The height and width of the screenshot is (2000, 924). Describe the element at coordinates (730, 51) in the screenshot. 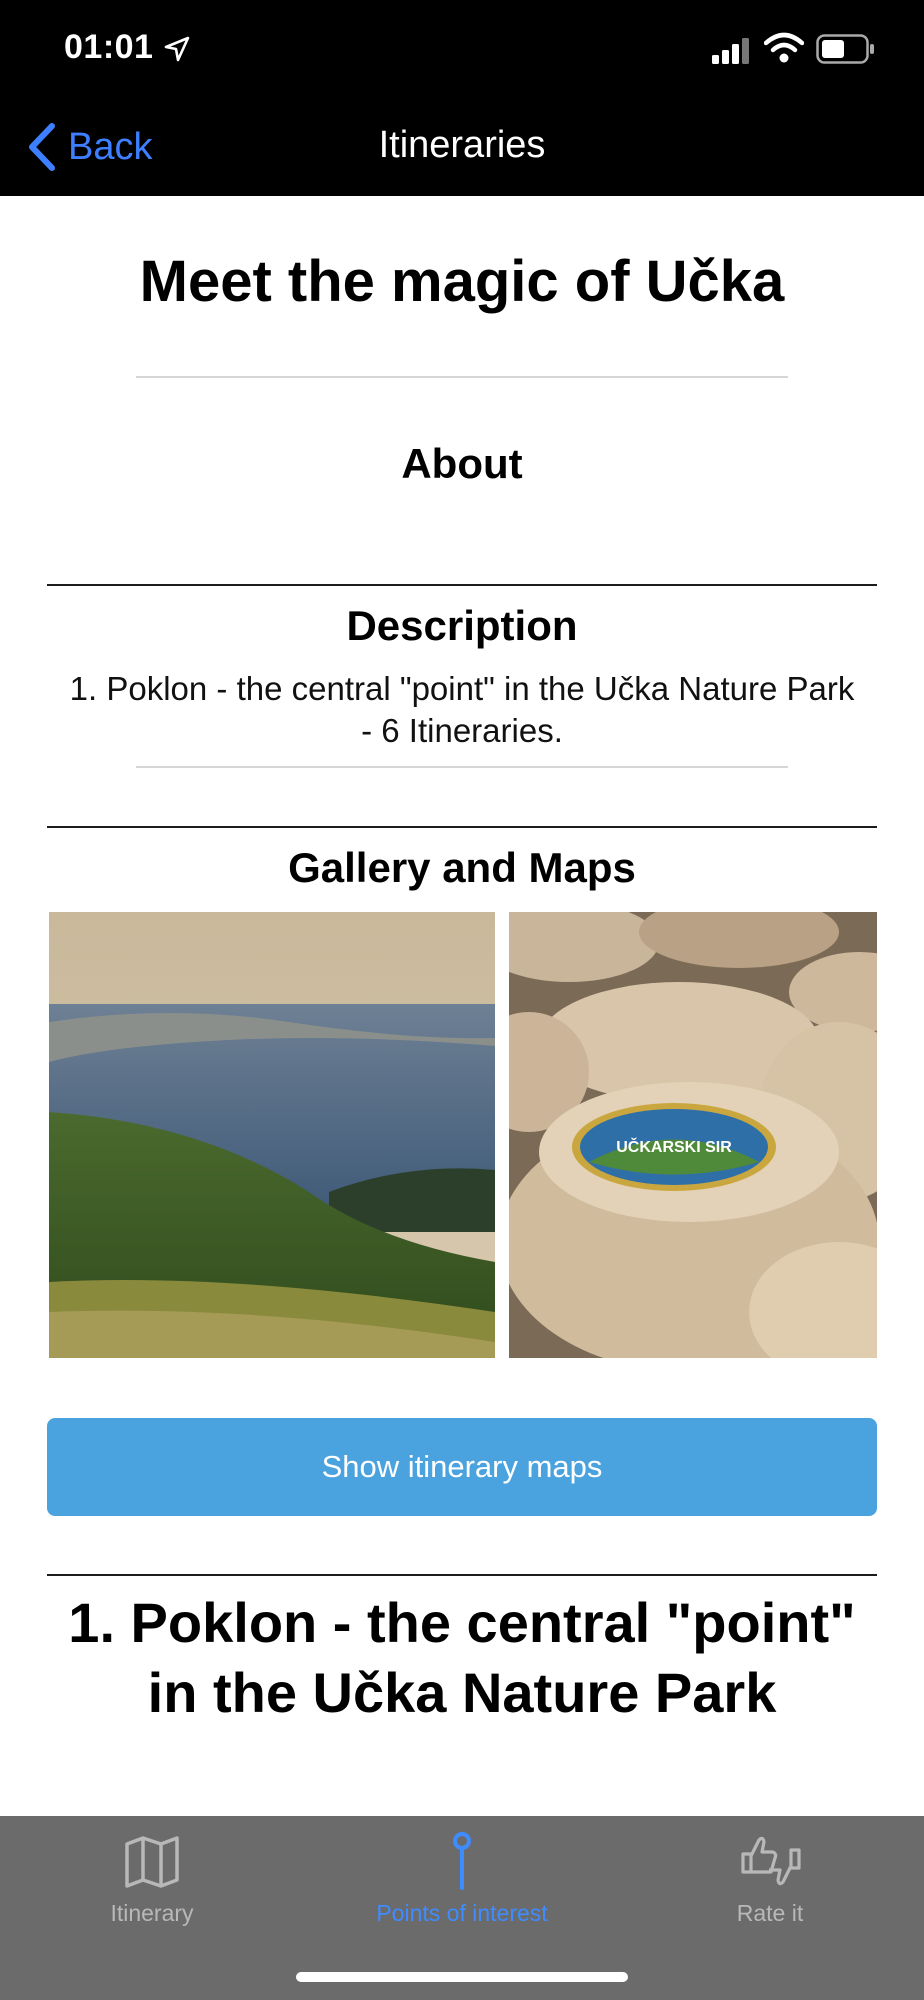

I see `cellular-signal-icon` at that location.